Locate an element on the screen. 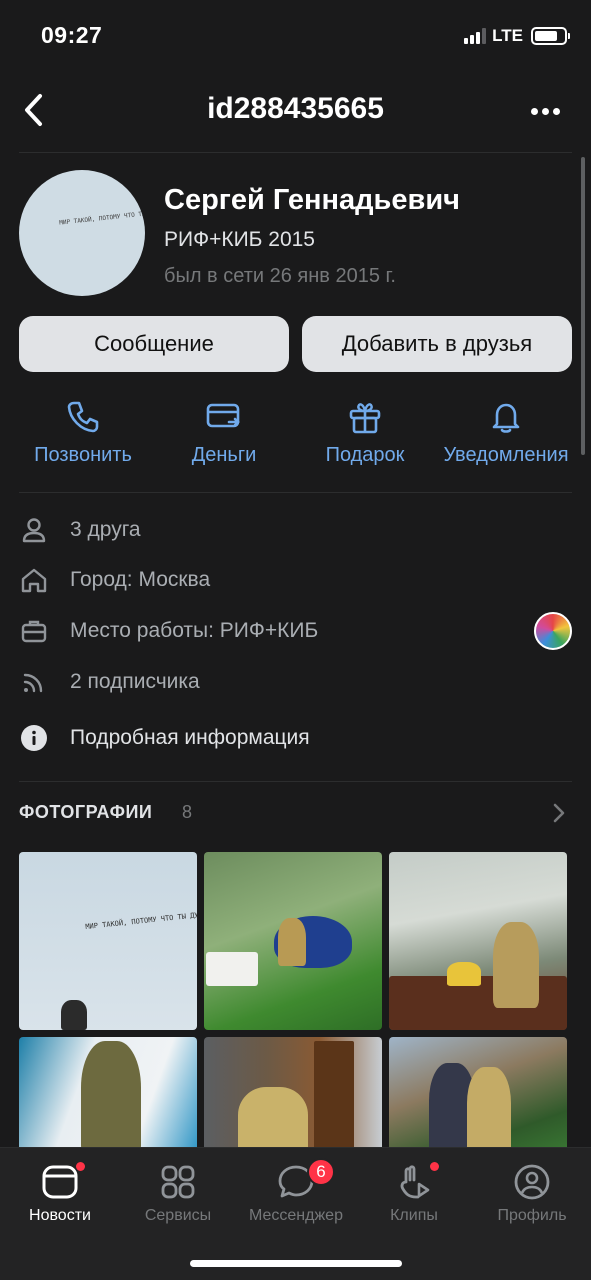  notifications-action: Уведомления is located at coordinates (506, 432).